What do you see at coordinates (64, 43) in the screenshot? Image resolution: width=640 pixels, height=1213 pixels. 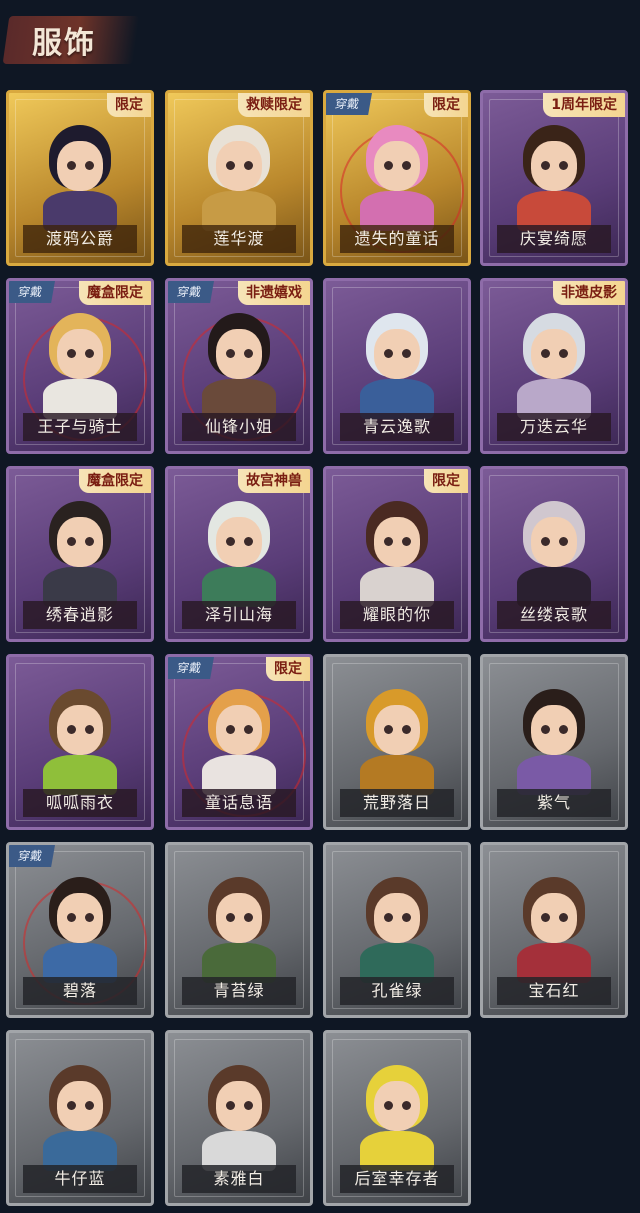 I see `page-title: 服饰` at bounding box center [64, 43].